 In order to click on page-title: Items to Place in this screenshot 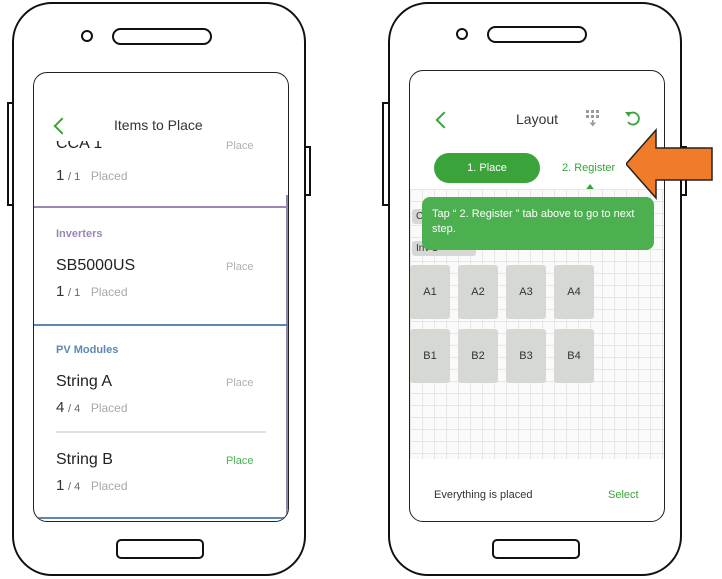, I will do `click(158, 125)`.